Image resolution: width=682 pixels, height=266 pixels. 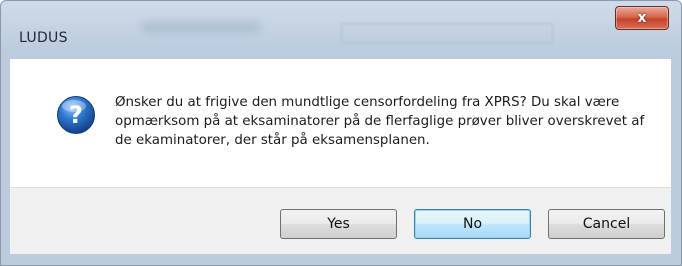 What do you see at coordinates (43, 38) in the screenshot?
I see `window-title: LUDUS` at bounding box center [43, 38].